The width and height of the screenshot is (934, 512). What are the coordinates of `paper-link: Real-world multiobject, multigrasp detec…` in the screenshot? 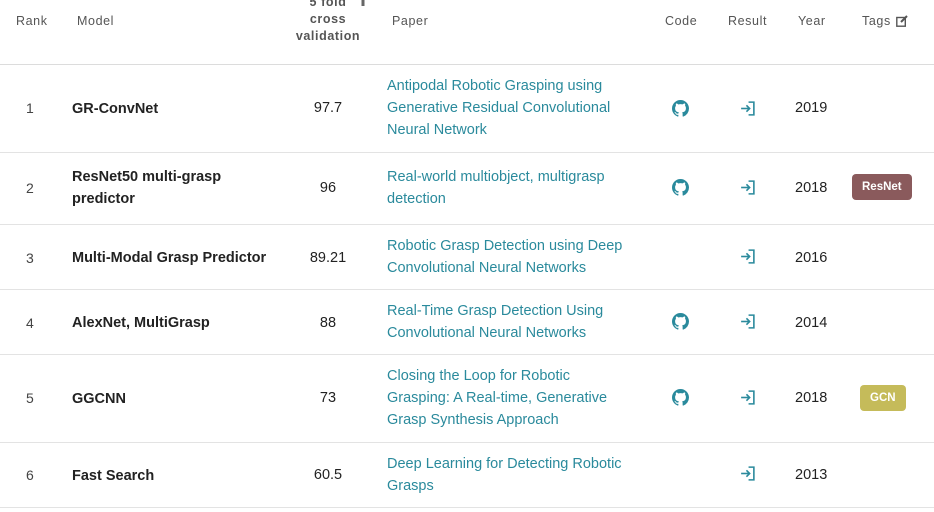 It's located at (514, 188).